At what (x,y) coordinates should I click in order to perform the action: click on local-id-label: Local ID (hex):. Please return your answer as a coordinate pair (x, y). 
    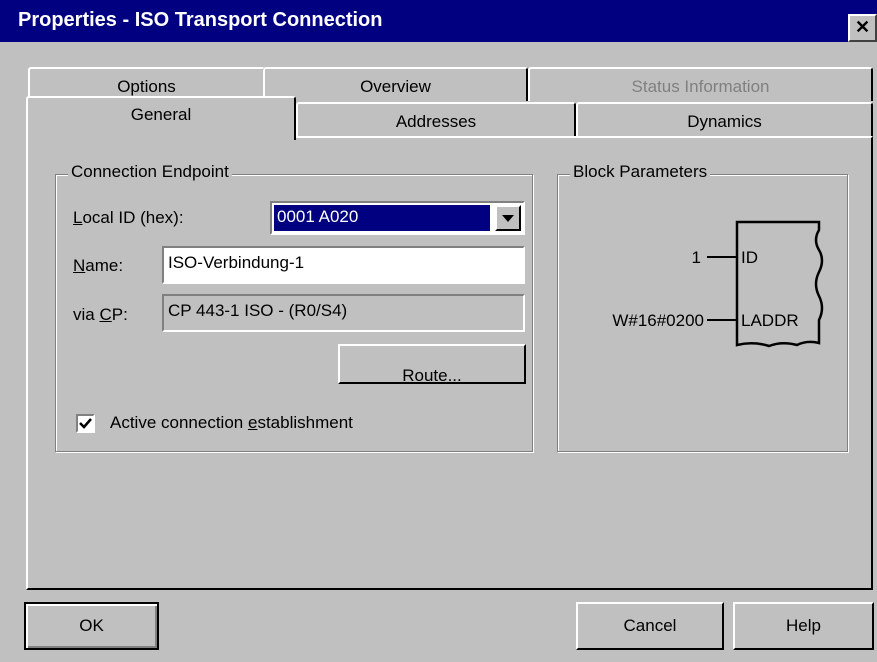
    Looking at the image, I should click on (128, 217).